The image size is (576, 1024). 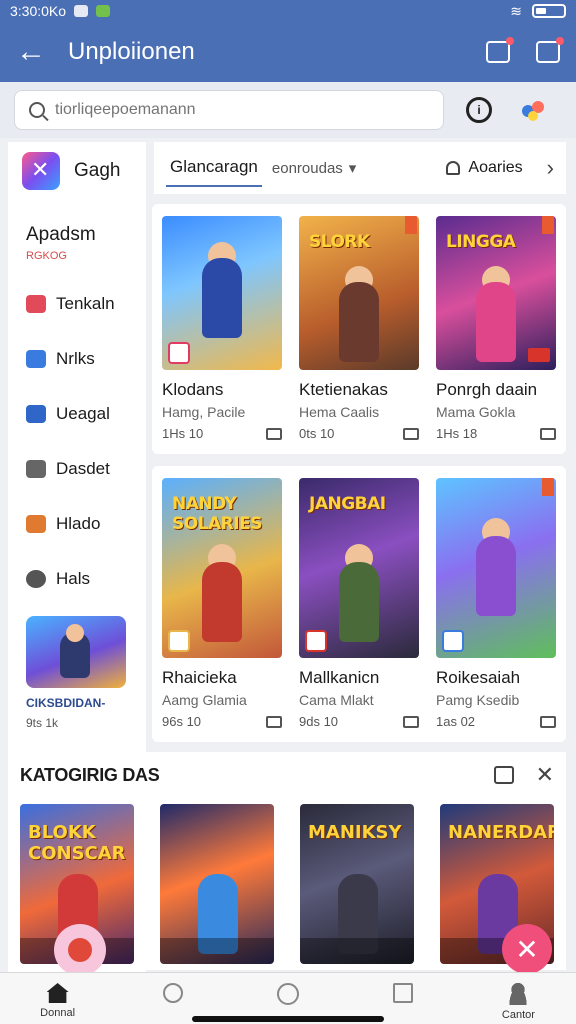 What do you see at coordinates (319, 721) in the screenshot?
I see `game-meta: 9ds 10` at bounding box center [319, 721].